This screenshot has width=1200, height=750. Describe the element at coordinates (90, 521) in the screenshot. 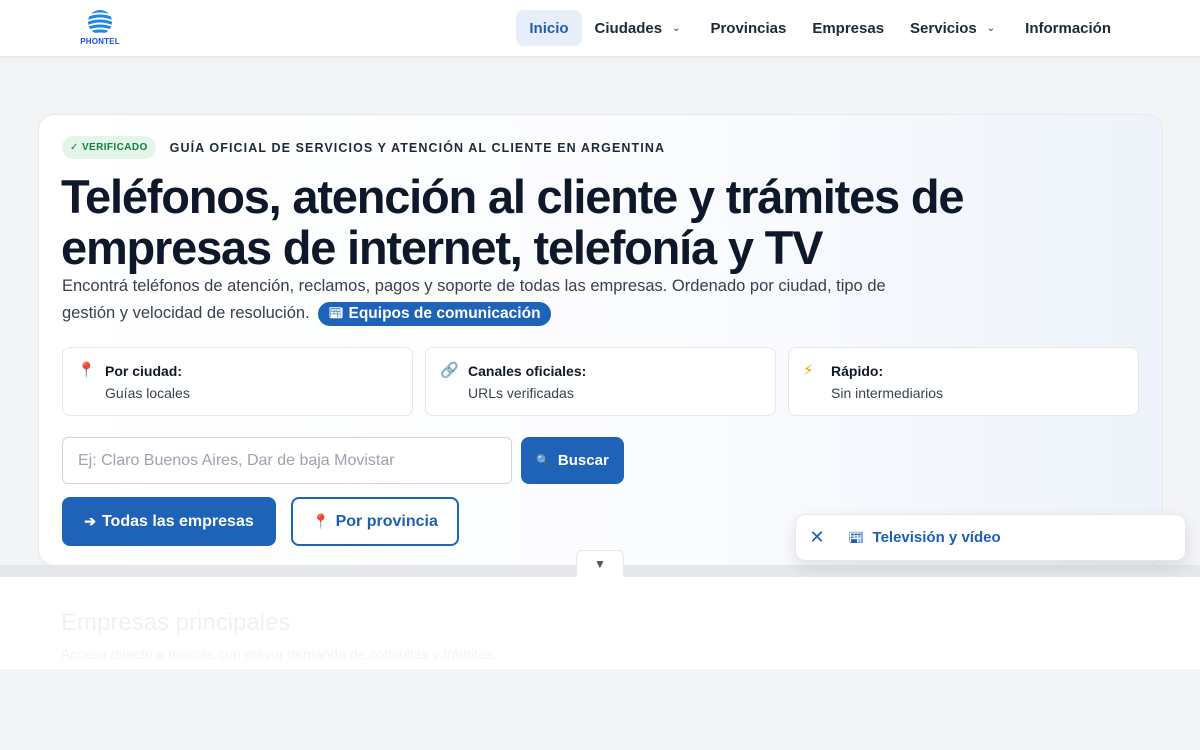

I see `arrow-right-icon: ➔` at that location.